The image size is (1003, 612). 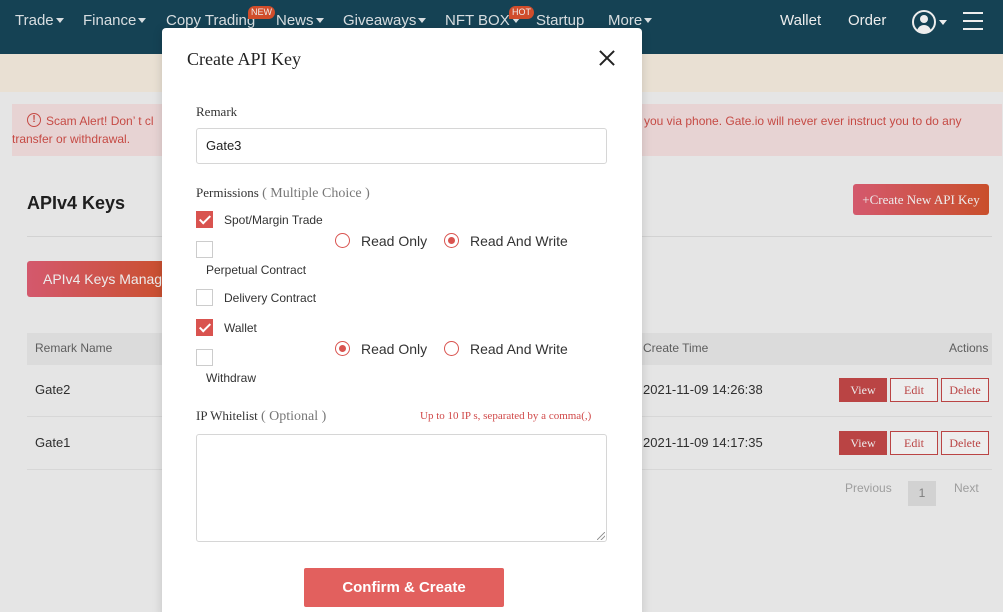 I want to click on withdraw-checkbox, so click(x=204, y=357).